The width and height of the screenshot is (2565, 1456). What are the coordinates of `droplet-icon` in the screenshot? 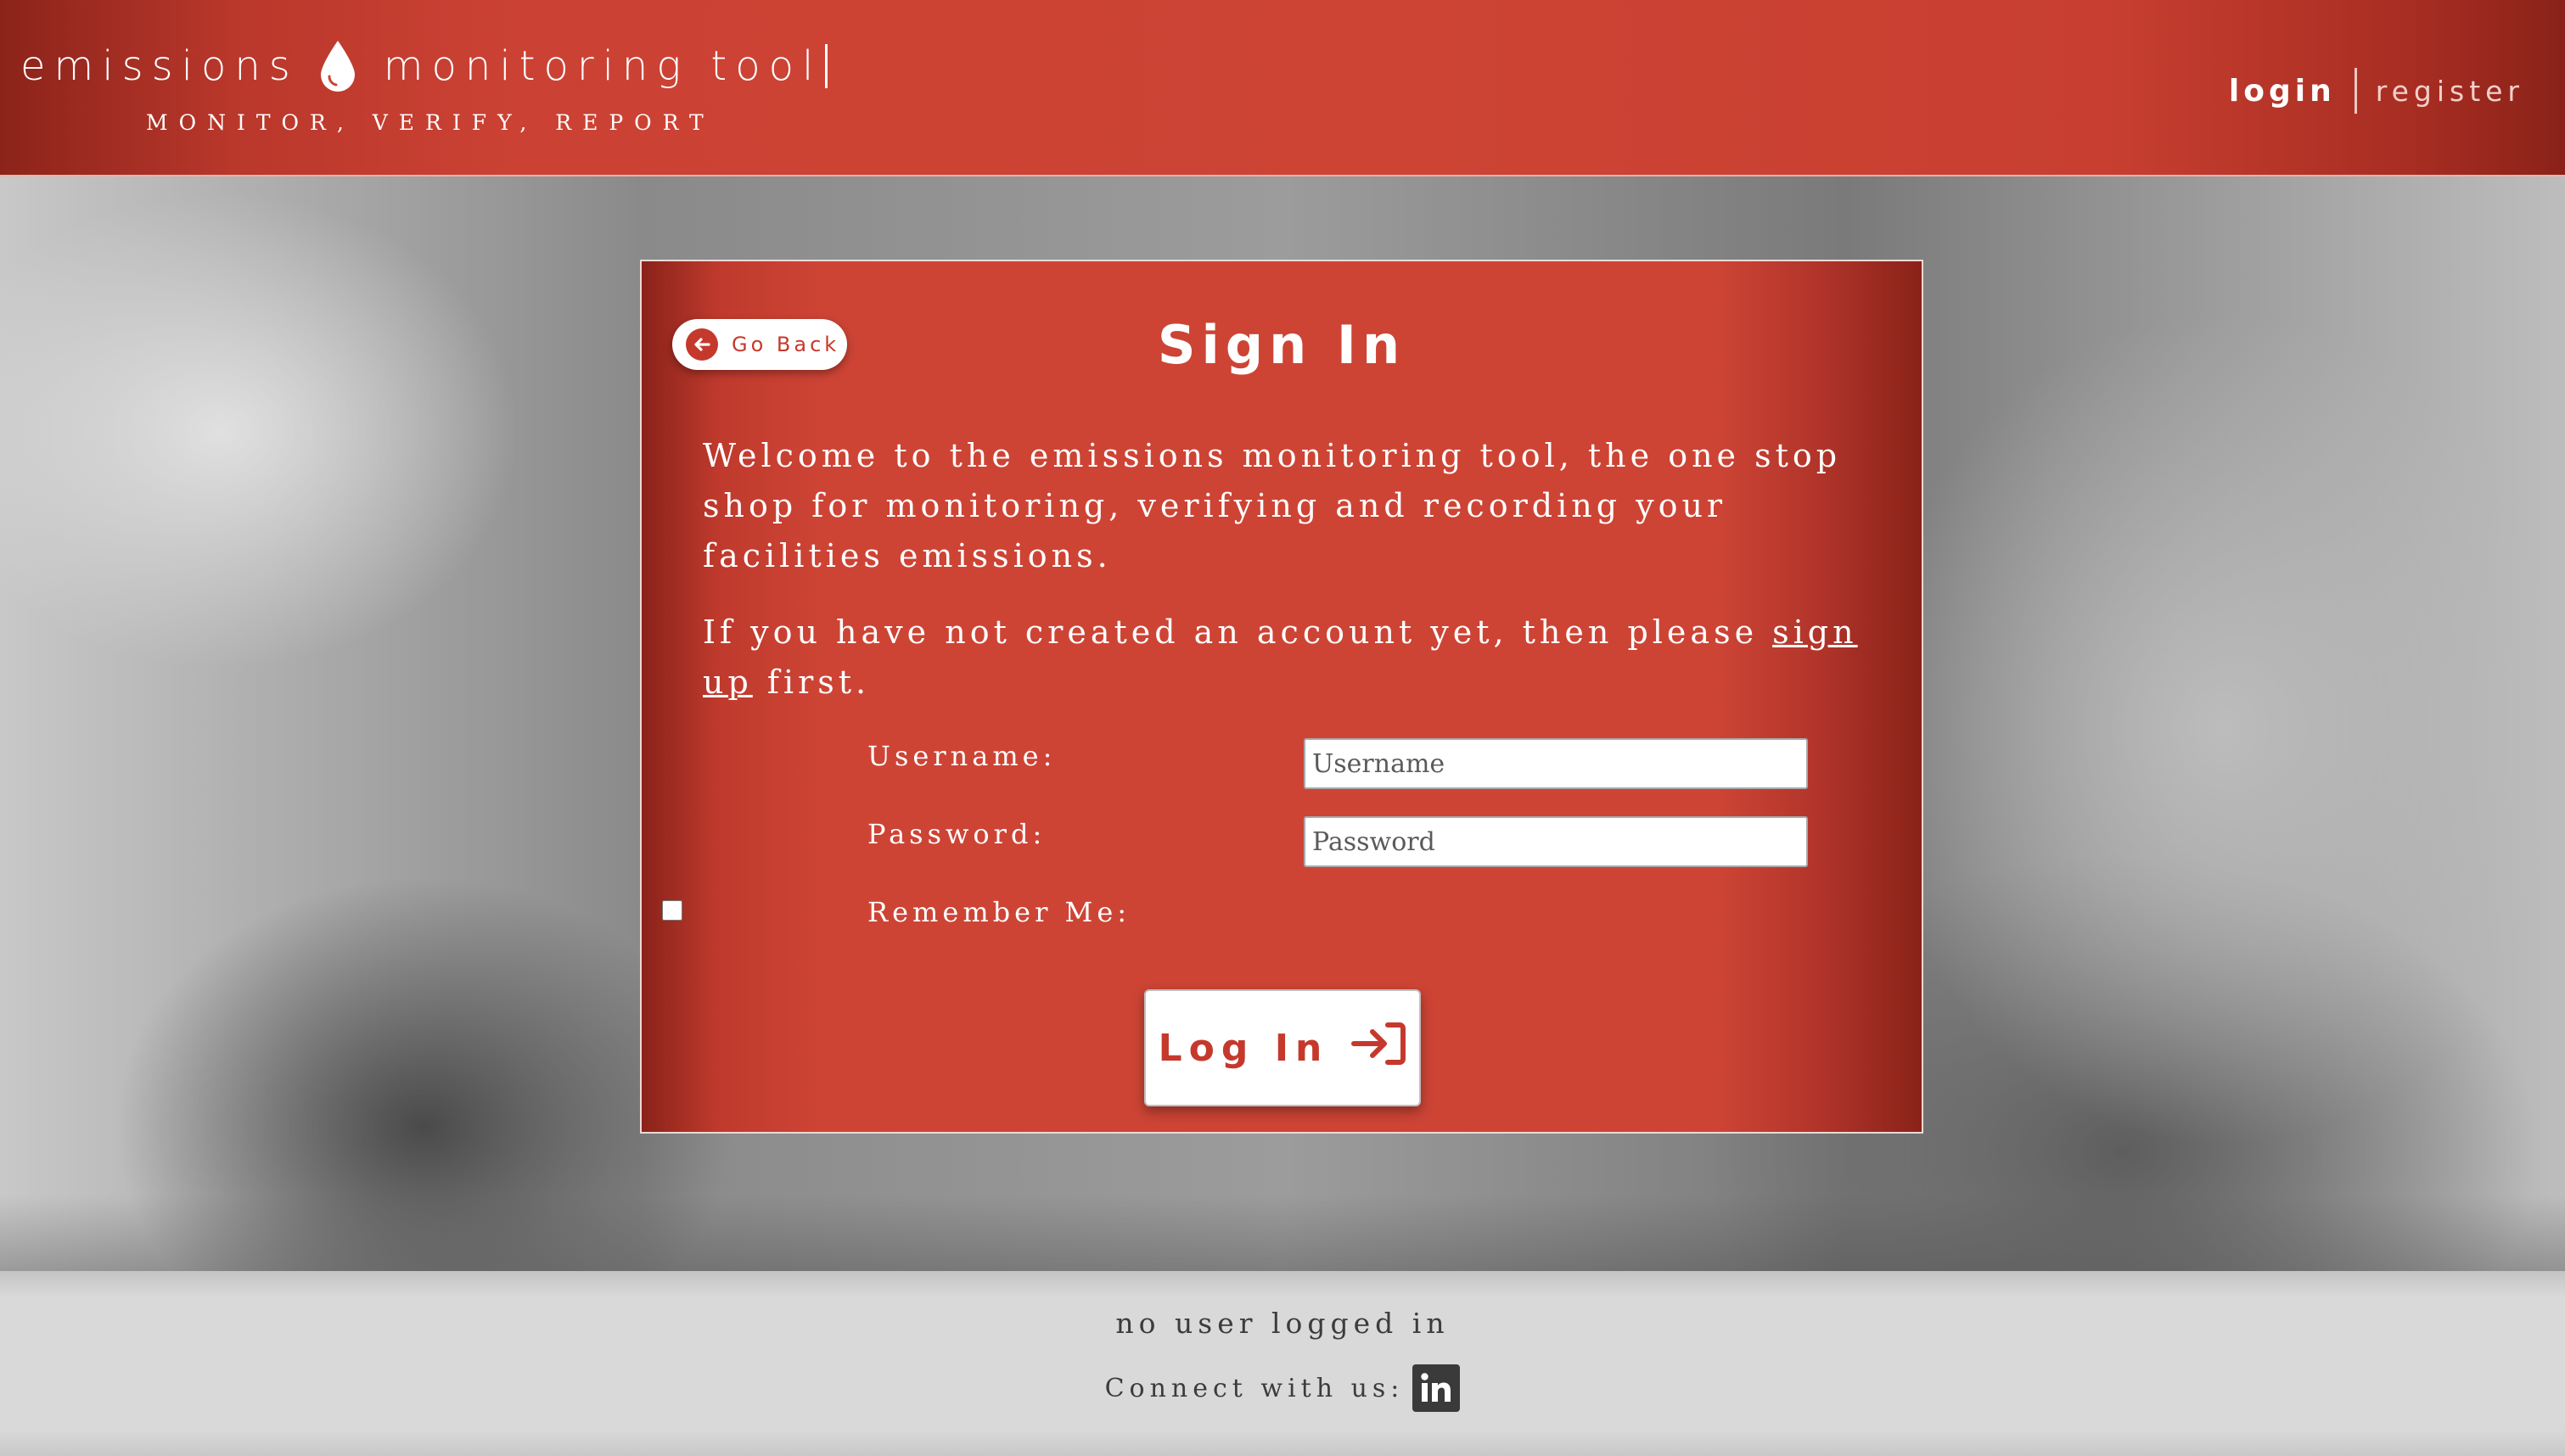 It's located at (337, 66).